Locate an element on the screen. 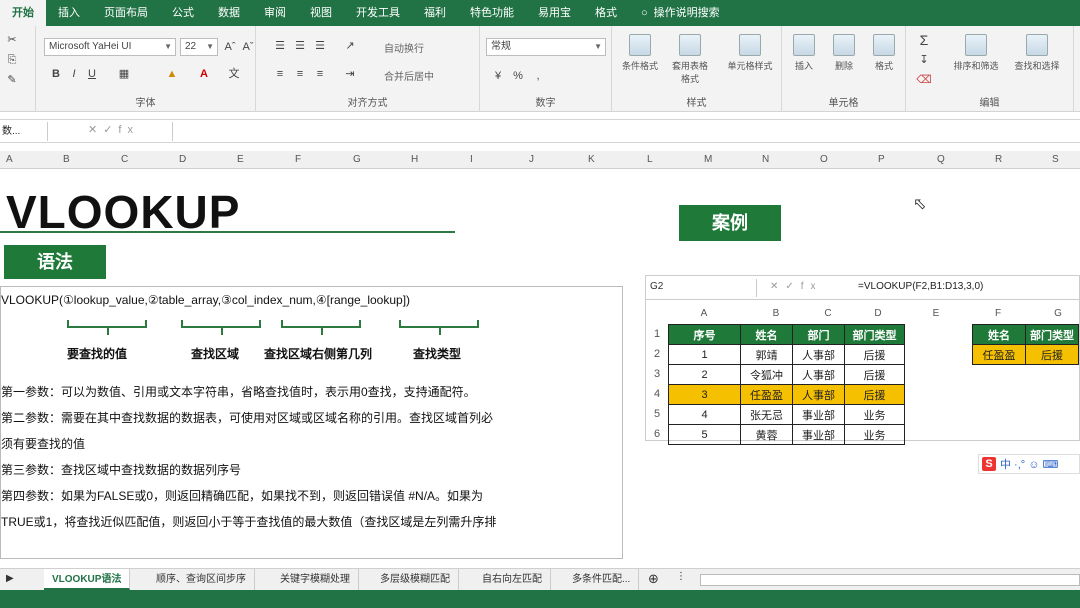 Image resolution: width=1080 pixels, height=608 pixels. tab-insert: 插入 is located at coordinates (69, 13).